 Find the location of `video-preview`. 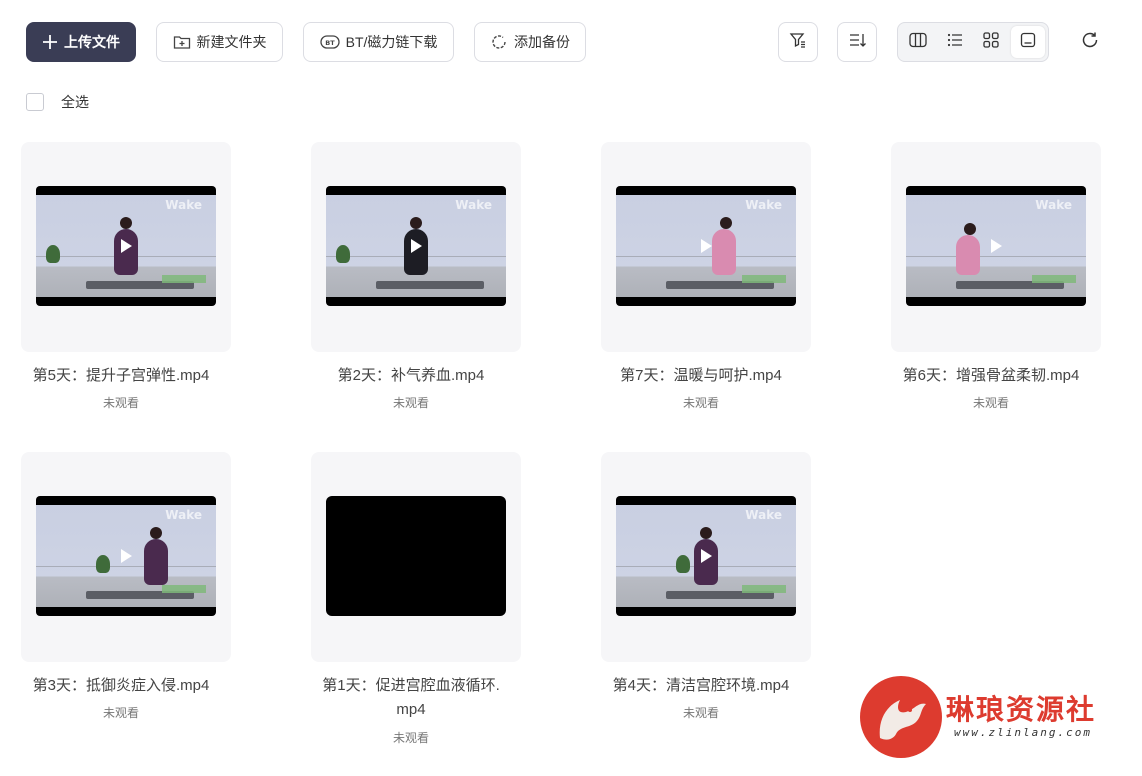

video-preview is located at coordinates (416, 556).